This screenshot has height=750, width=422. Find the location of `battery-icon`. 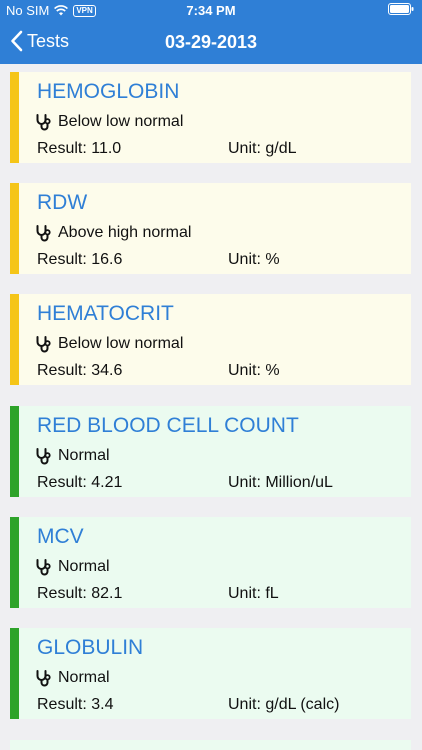

battery-icon is located at coordinates (401, 9).